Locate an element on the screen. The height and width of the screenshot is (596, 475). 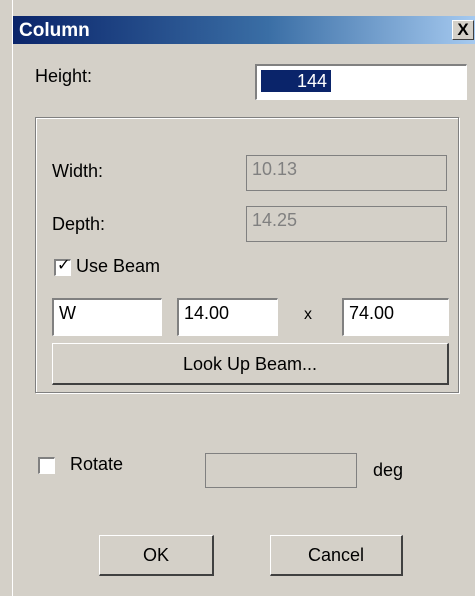
height-value: 144 is located at coordinates (296, 81).